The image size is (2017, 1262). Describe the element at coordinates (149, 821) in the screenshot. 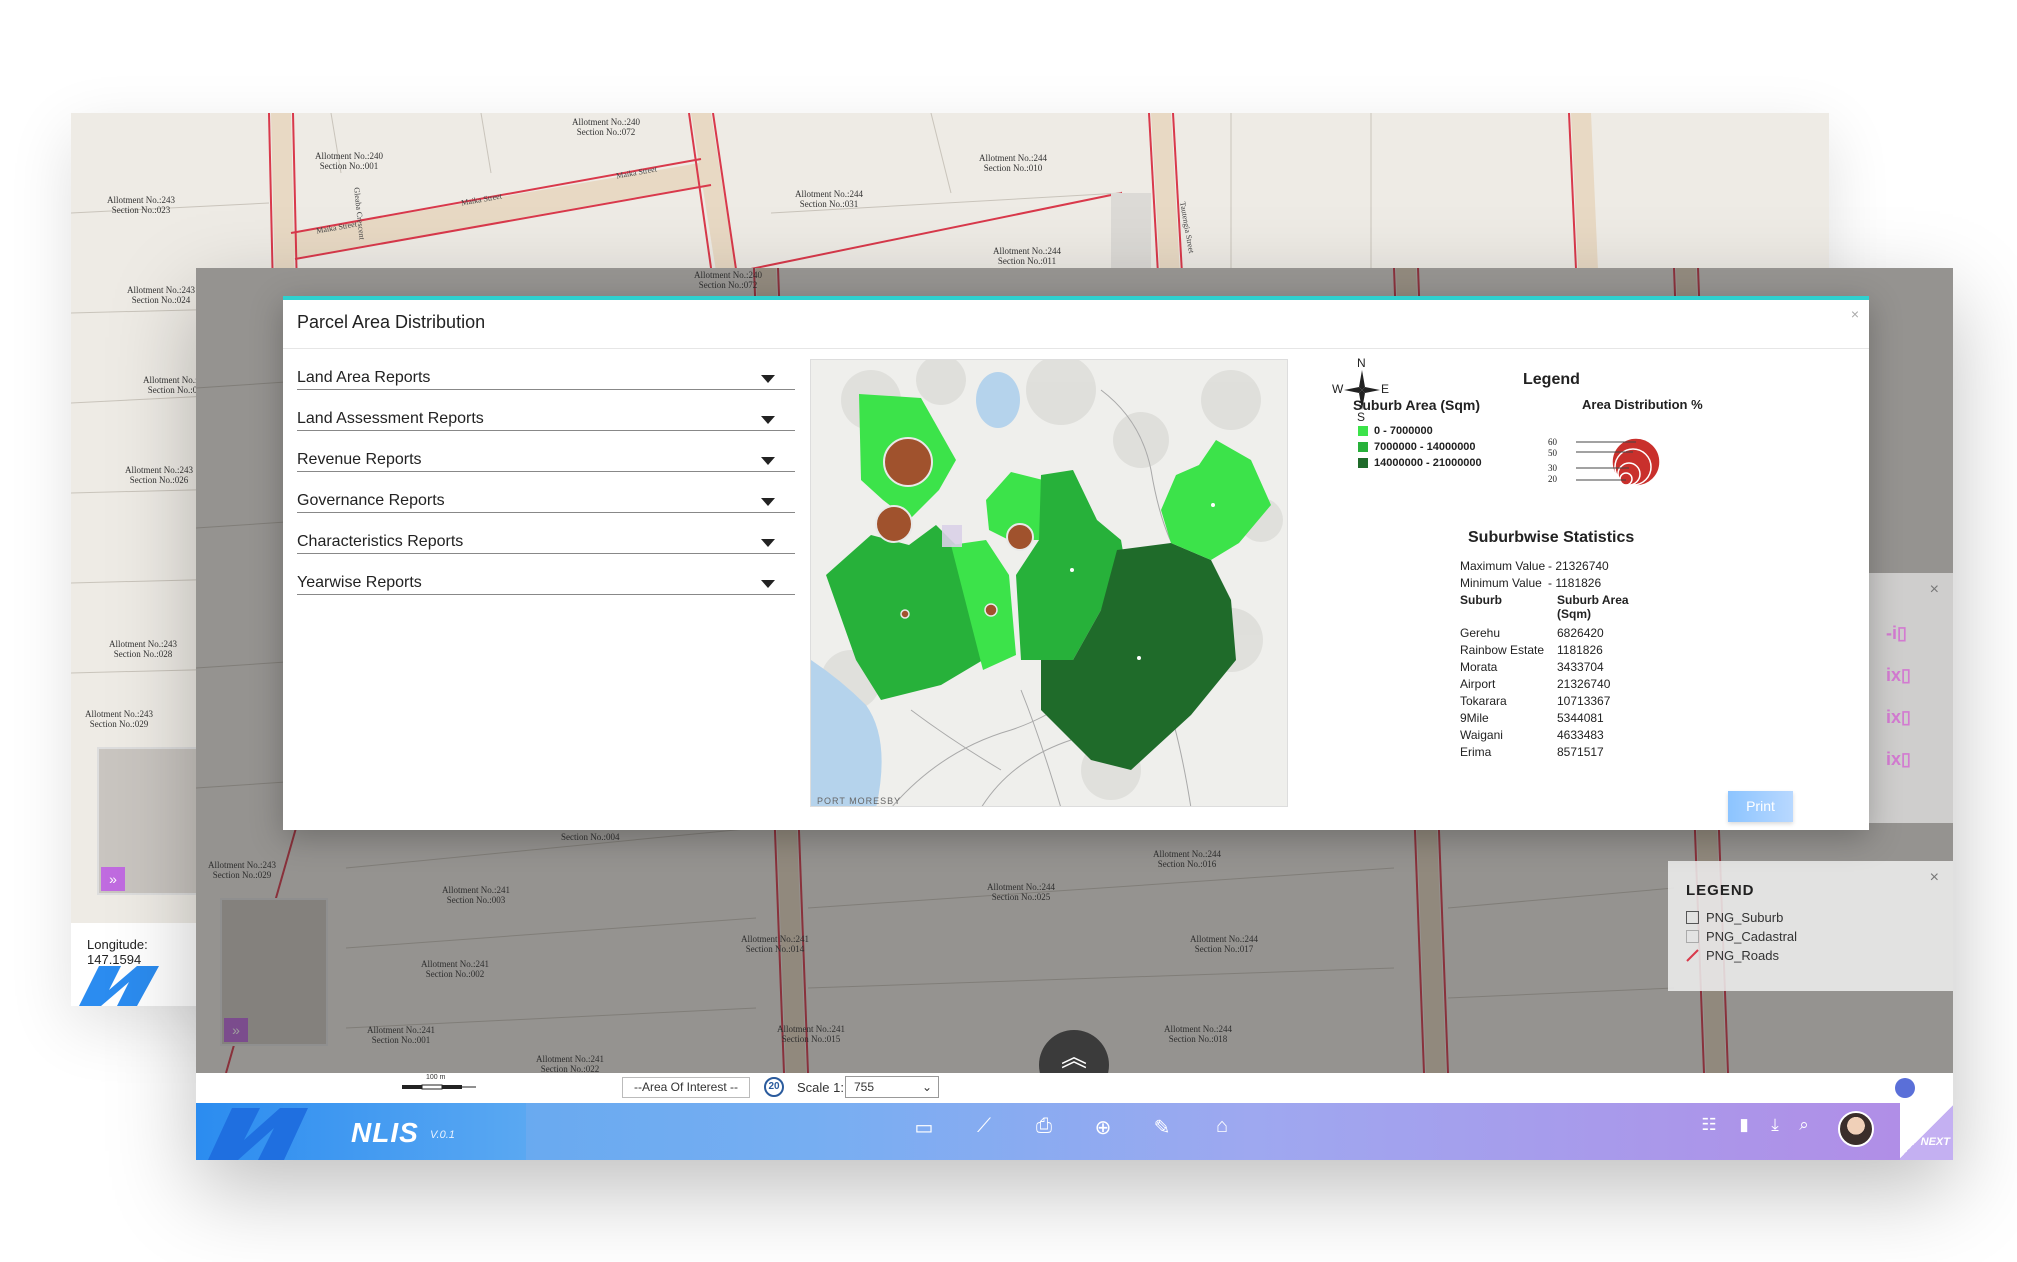

I see `overview-minimap: »` at that location.